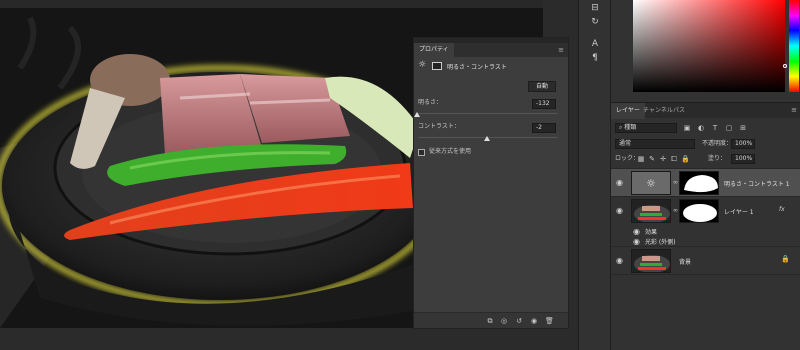 The width and height of the screenshot is (800, 350). I want to click on brightness-slider-track, so click(488, 113).